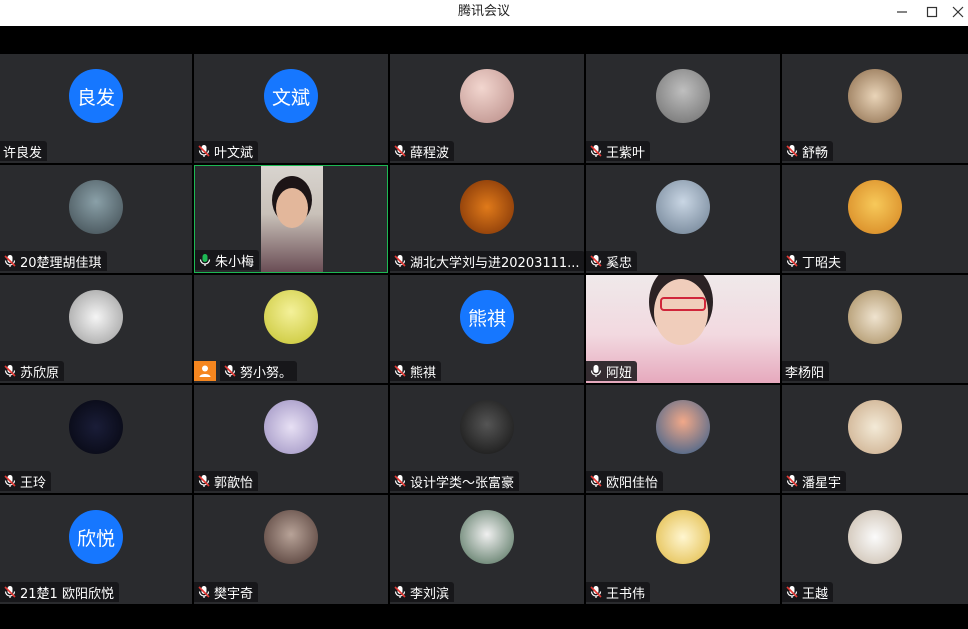  I want to click on participant-tile: 舒畅, so click(875, 108).